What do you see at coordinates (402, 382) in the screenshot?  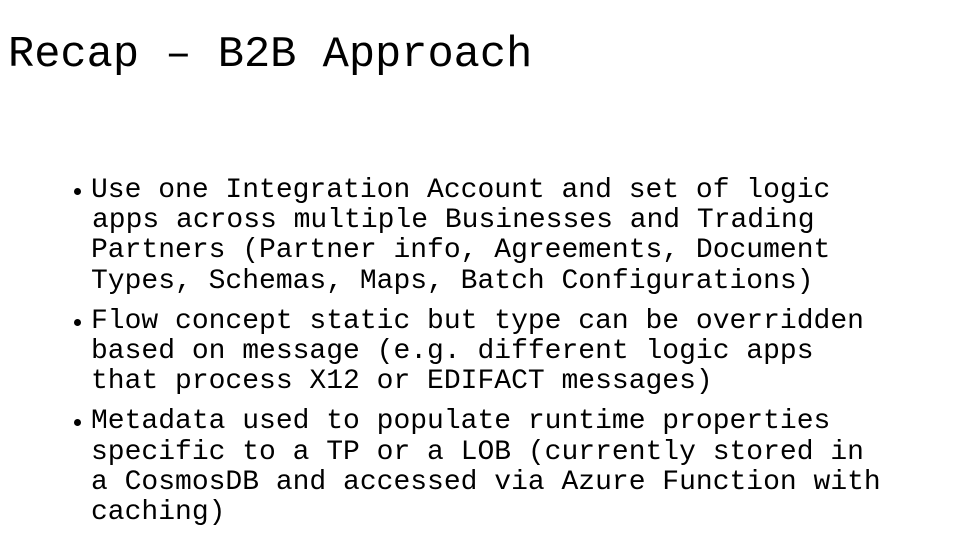 I see `bullet-line: that process X12 or EDIFACT messages)` at bounding box center [402, 382].